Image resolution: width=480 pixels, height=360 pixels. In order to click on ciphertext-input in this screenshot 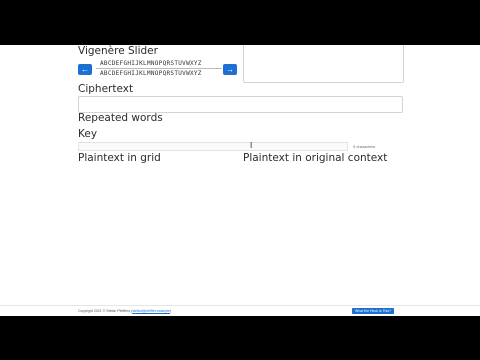, I will do `click(240, 104)`.